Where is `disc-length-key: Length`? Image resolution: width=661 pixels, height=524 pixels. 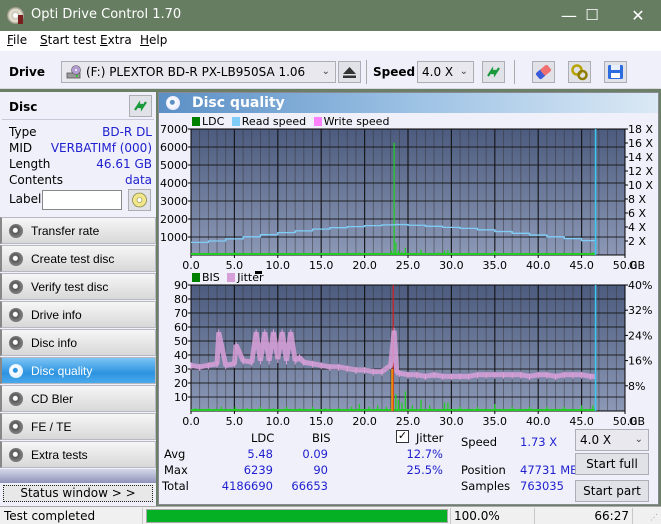
disc-length-key: Length is located at coordinates (30, 164).